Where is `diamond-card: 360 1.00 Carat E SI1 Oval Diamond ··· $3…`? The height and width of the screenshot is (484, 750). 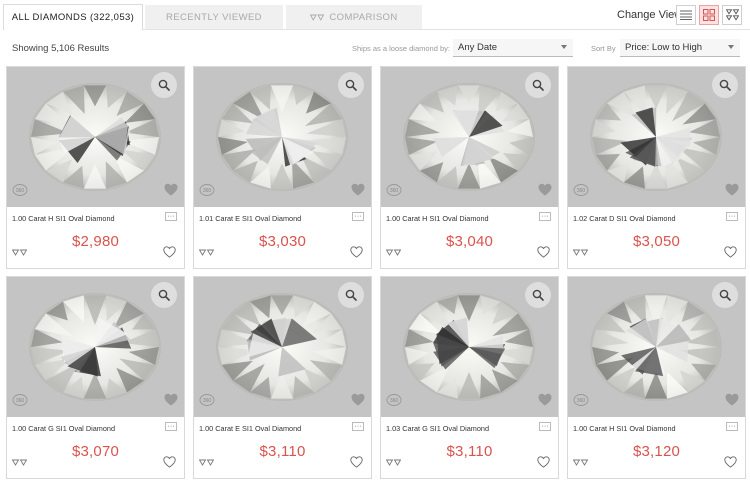
diamond-card: 360 1.00 Carat E SI1 Oval Diamond ··· $3… is located at coordinates (282, 377).